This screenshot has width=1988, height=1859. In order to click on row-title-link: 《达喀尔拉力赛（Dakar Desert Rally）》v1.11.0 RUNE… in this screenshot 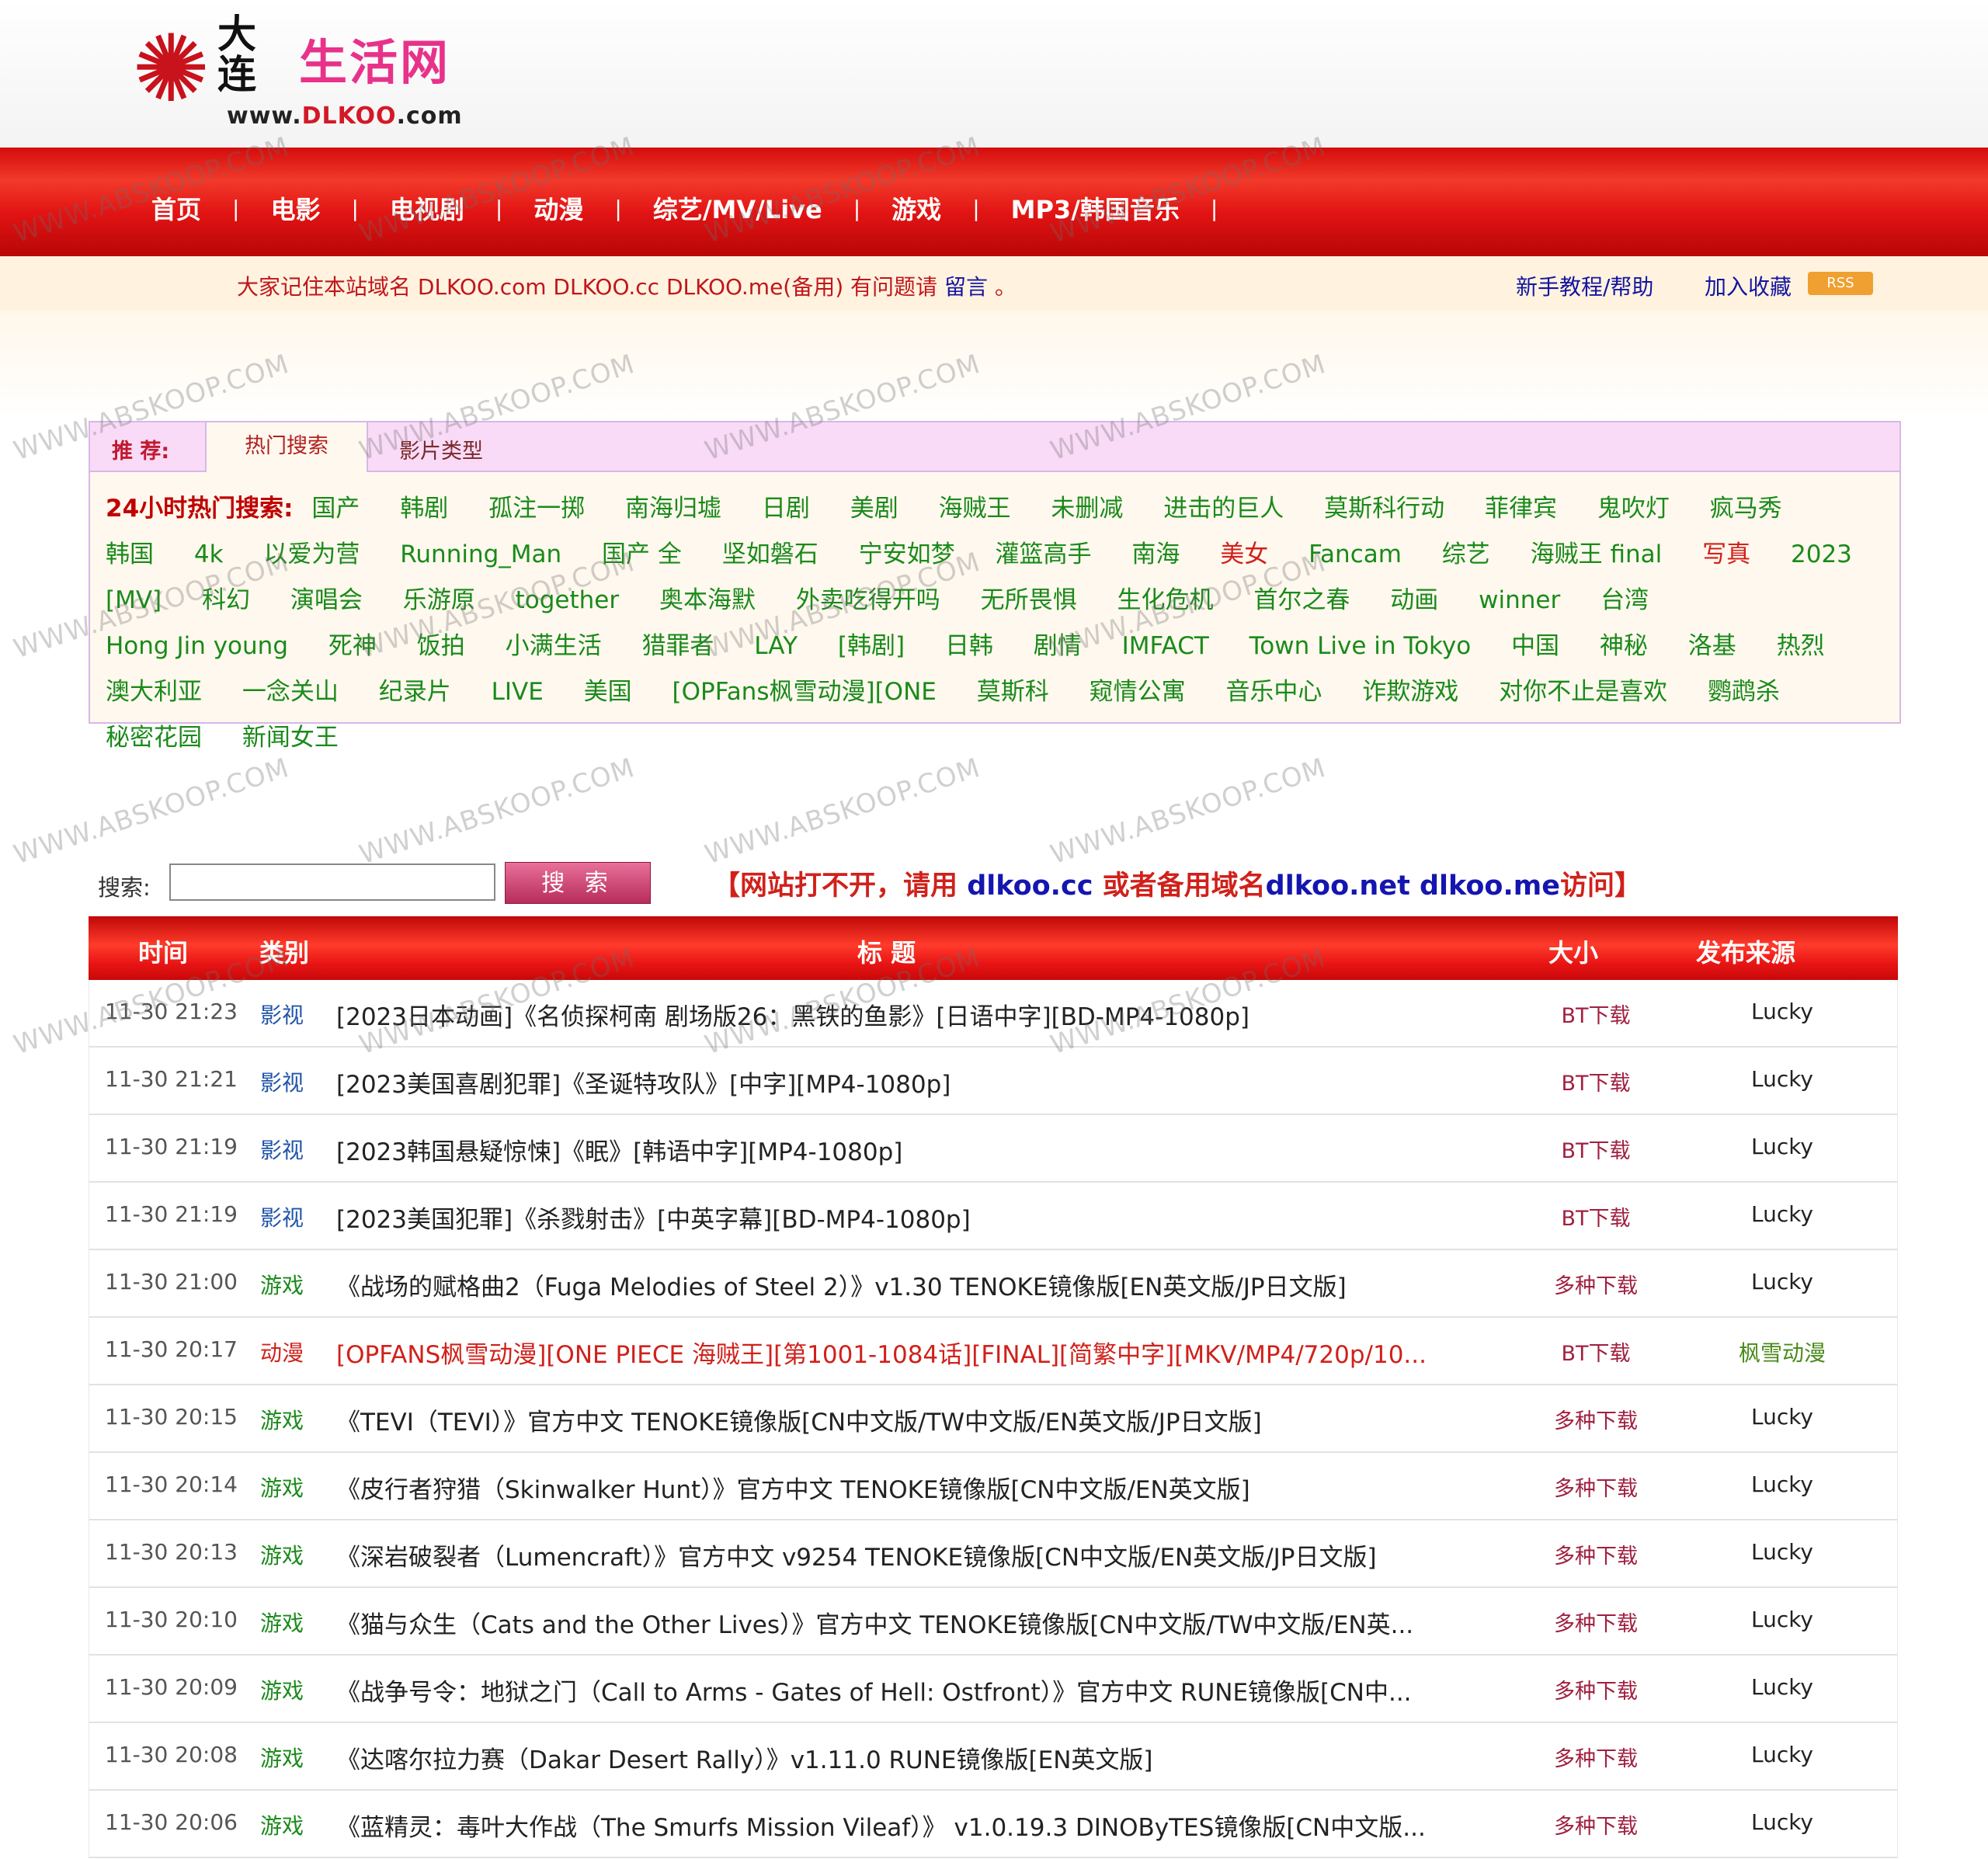, I will do `click(950, 1757)`.